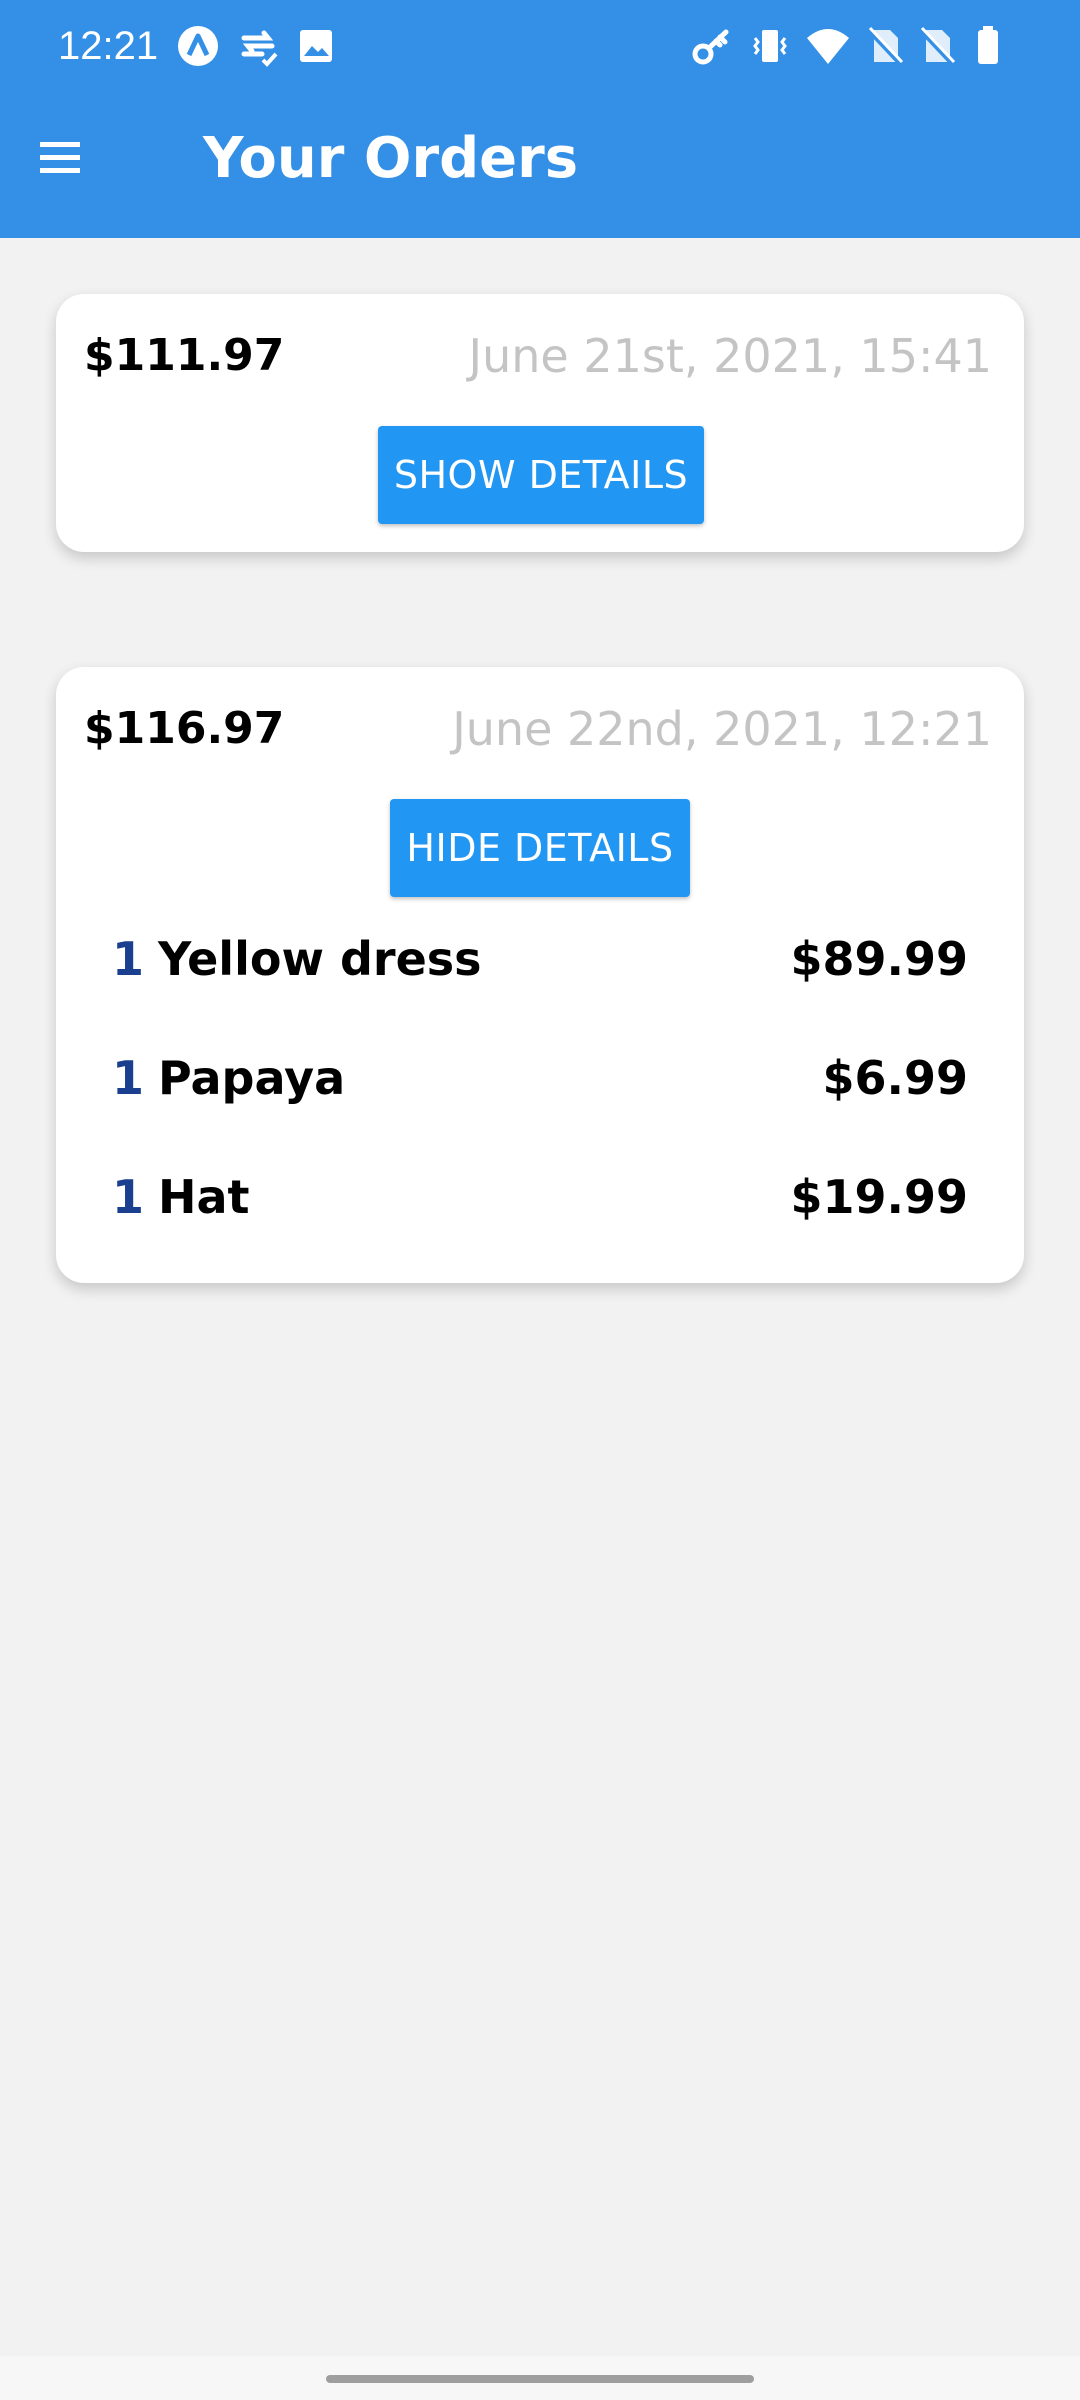  Describe the element at coordinates (540, 959) in the screenshot. I see `order-item: 1 Yellow dress $89.99` at that location.